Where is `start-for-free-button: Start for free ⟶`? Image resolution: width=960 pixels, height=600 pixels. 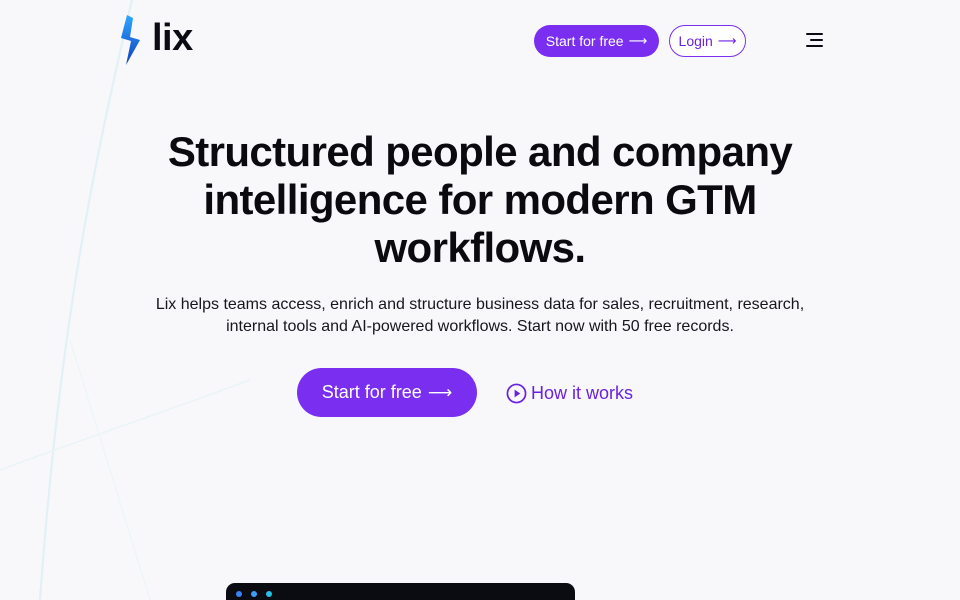
start-for-free-button: Start for free ⟶ is located at coordinates (387, 392).